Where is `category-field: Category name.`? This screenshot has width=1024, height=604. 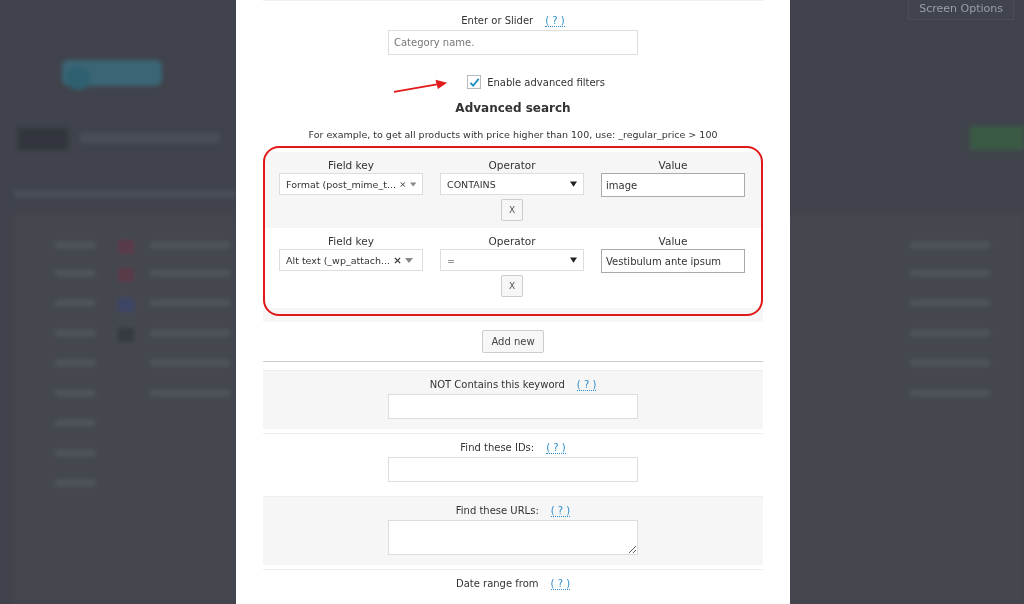
category-field: Category name. is located at coordinates (513, 42).